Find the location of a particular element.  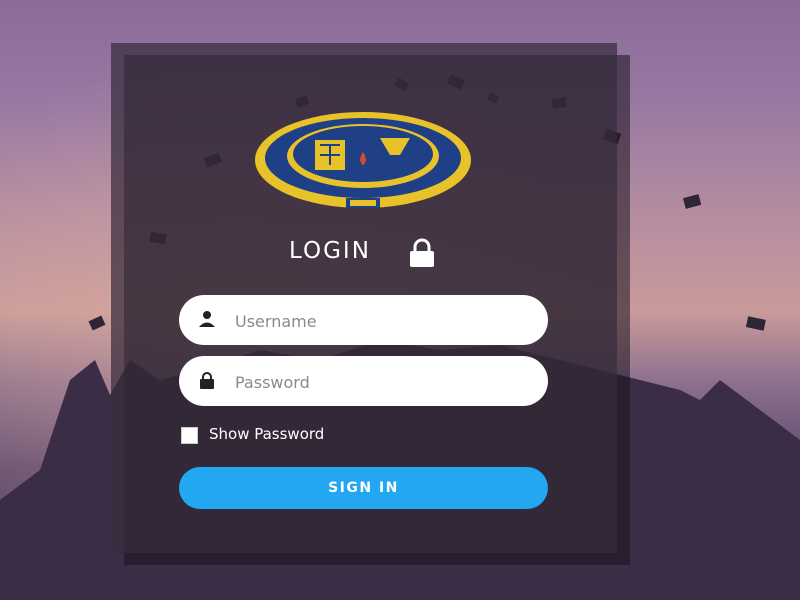

username-field is located at coordinates (363, 320).